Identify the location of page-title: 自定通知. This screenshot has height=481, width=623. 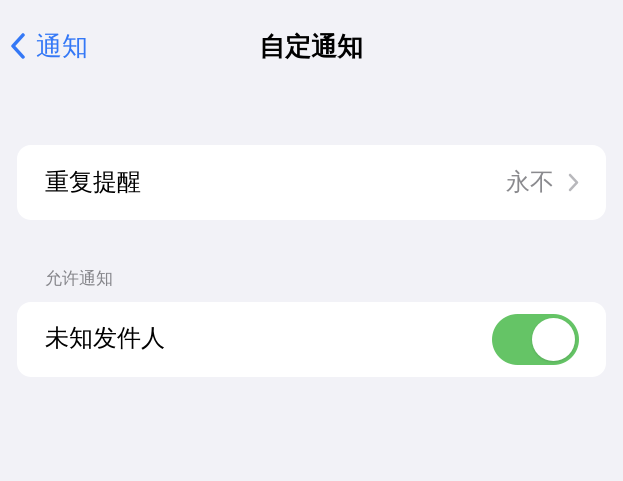
(312, 46).